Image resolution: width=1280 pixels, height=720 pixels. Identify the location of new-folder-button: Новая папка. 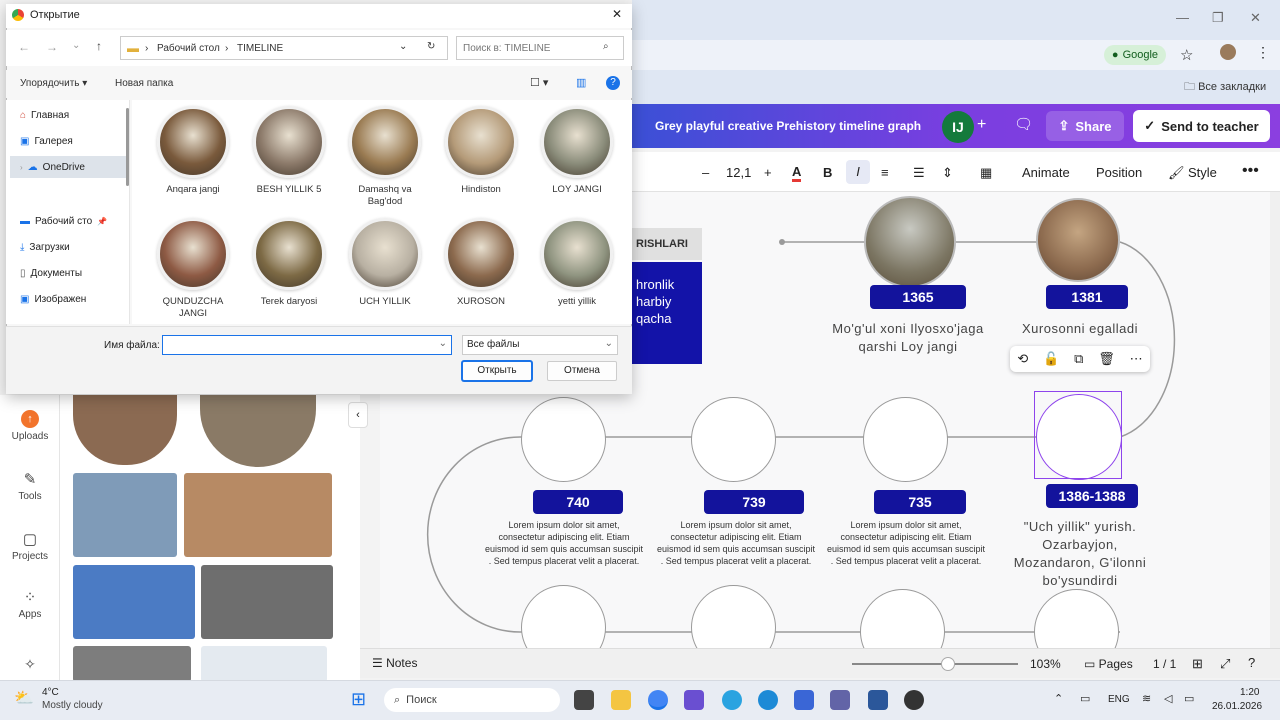
(144, 83).